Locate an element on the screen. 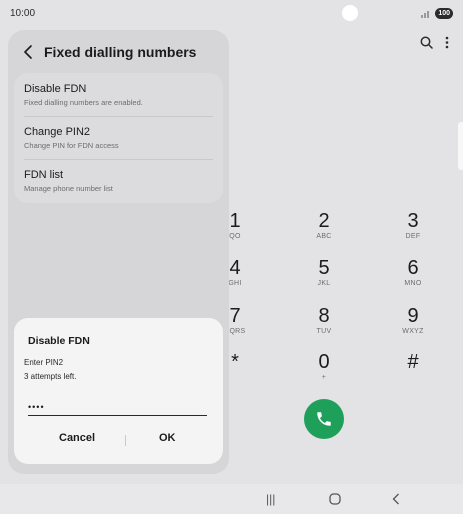 Image resolution: width=463 pixels, height=514 pixels. menu-item-label: FDN list is located at coordinates (44, 175).